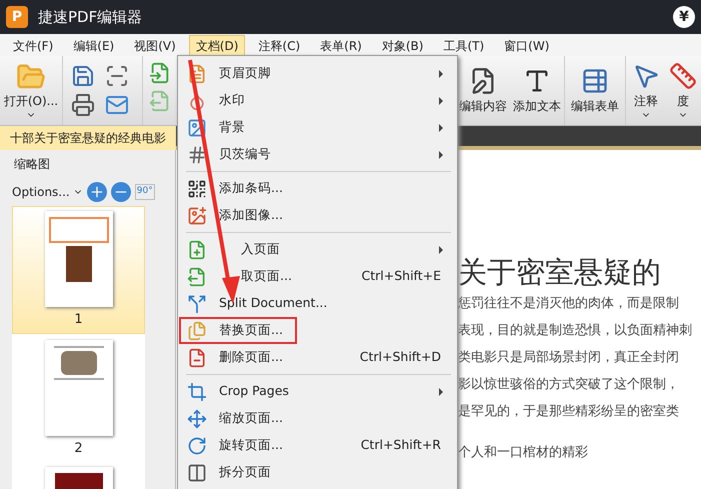  I want to click on page-number: 1, so click(78, 320).